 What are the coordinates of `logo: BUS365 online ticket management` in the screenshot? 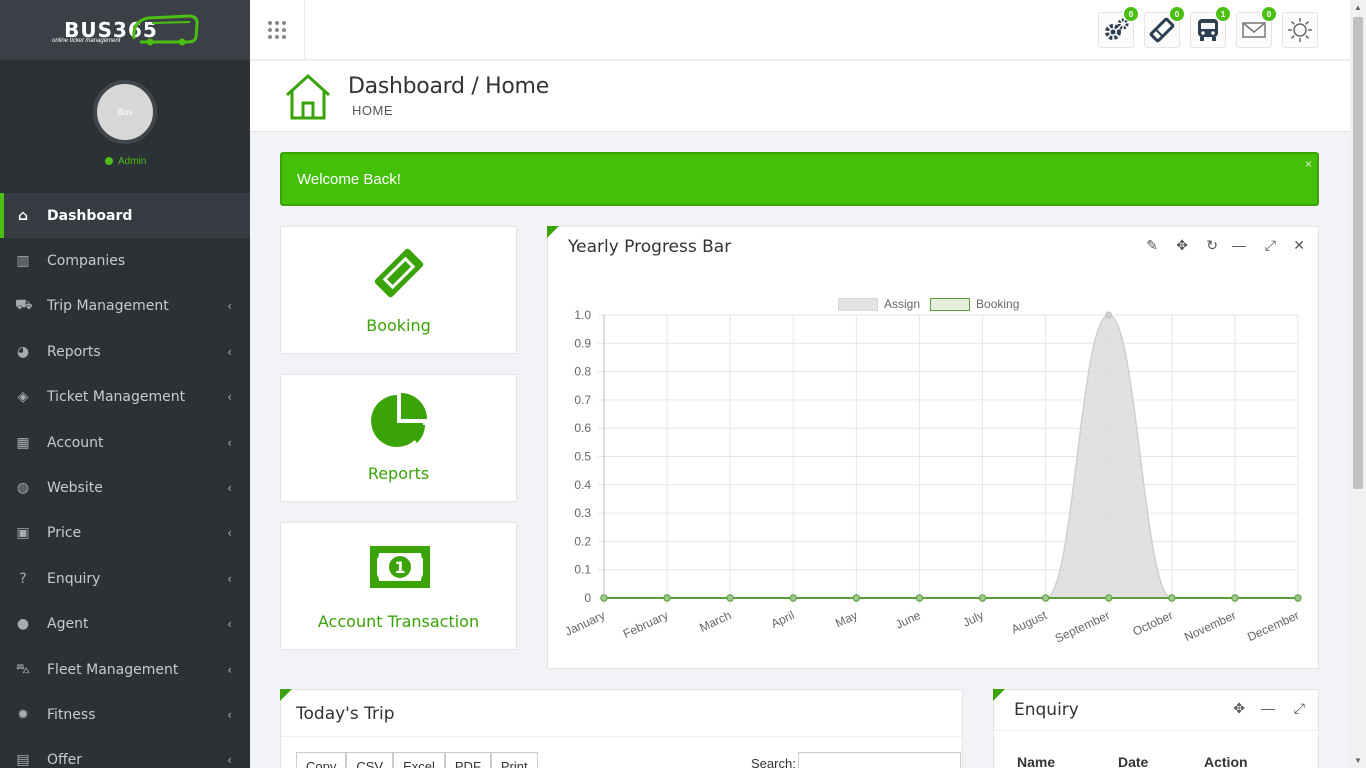 It's located at (125, 30).